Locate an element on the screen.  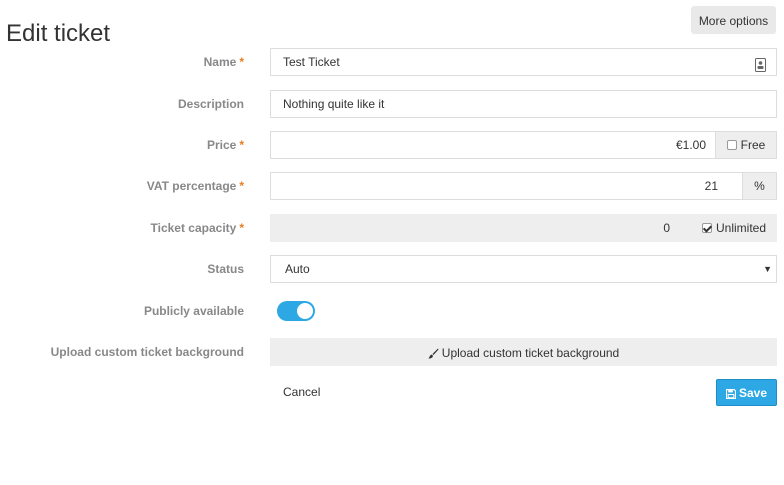
save-button: Save is located at coordinates (746, 392).